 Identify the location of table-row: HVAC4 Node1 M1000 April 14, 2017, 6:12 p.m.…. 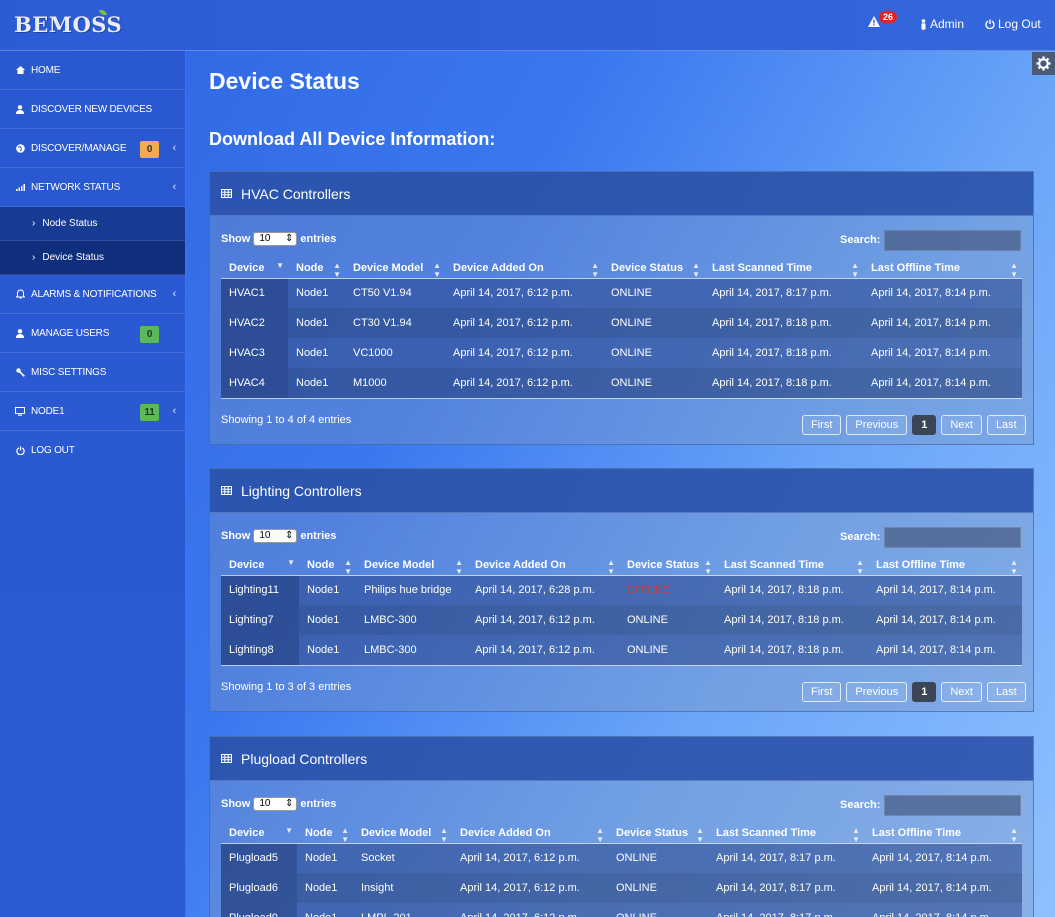
(621, 383).